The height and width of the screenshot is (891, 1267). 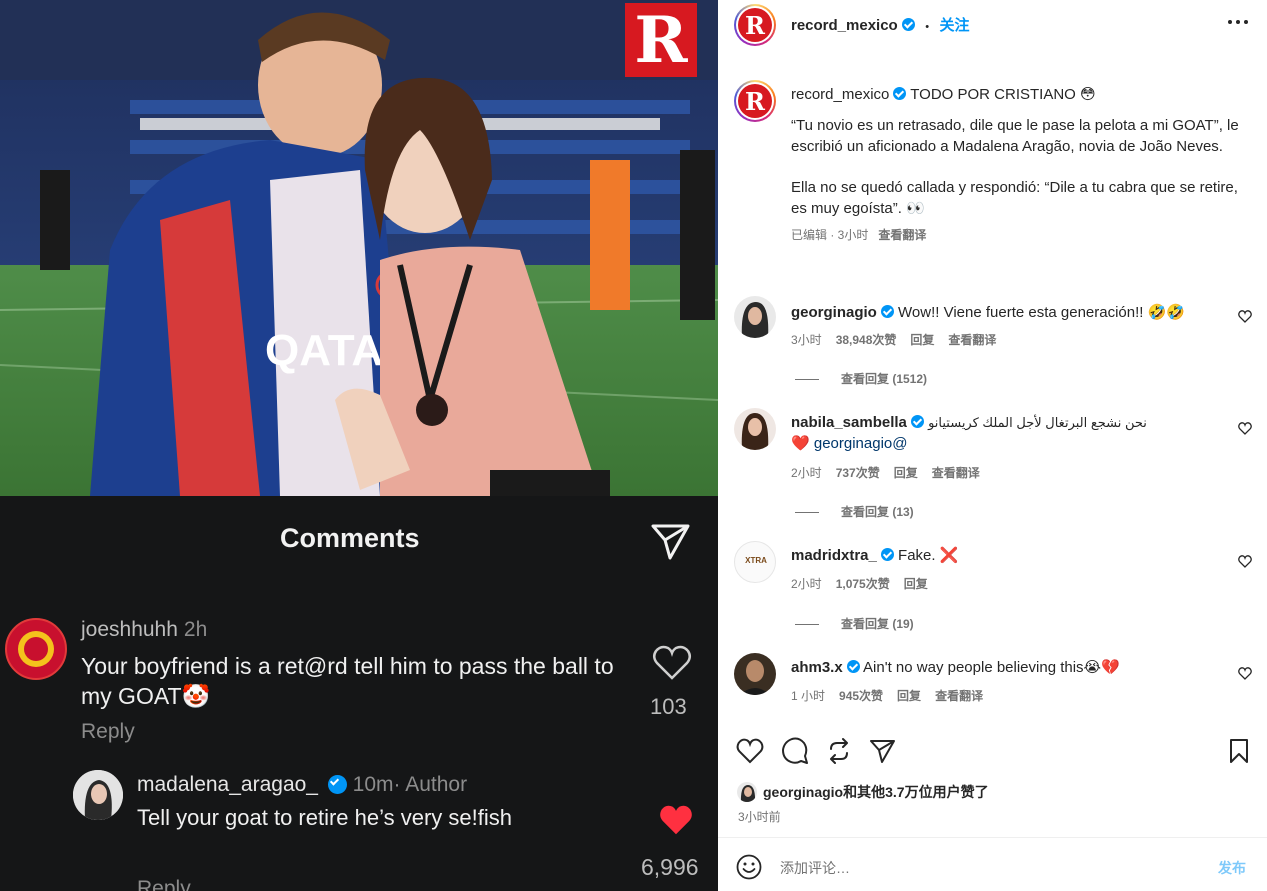 I want to click on add-comment-bar: 添加评论… 发布, so click(x=992, y=864).